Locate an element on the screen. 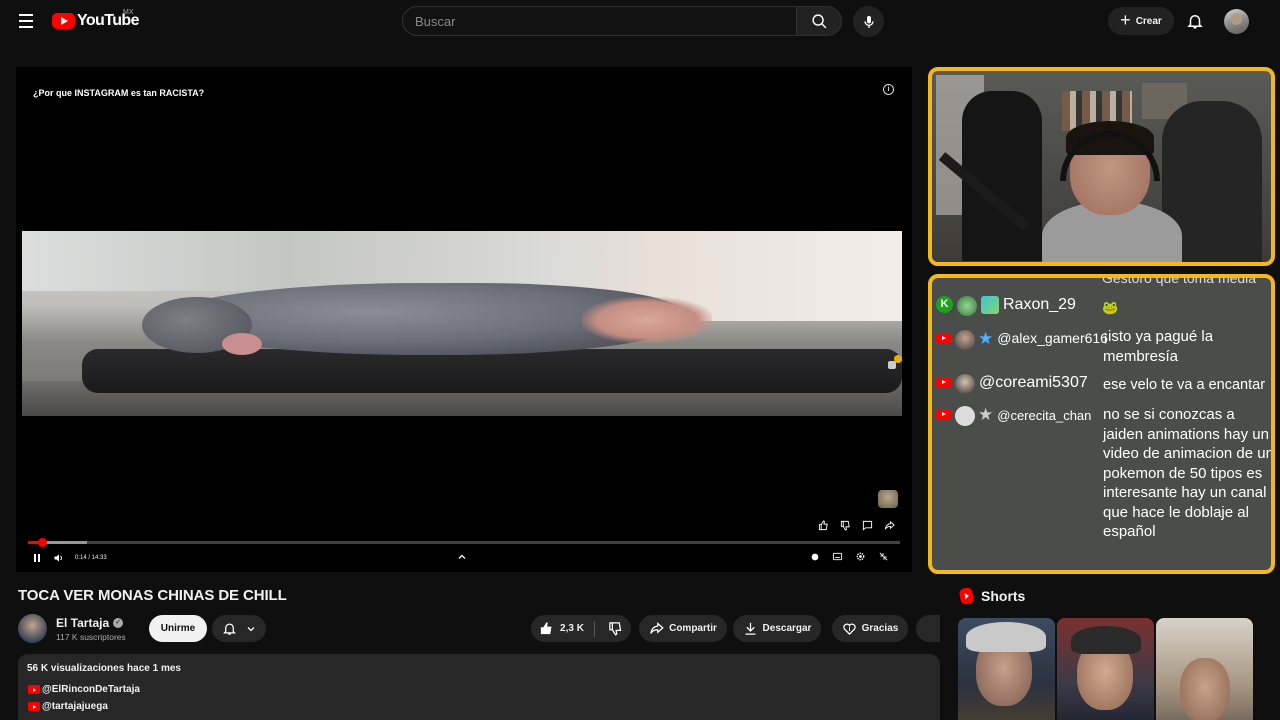 The width and height of the screenshot is (1280, 720). notifications-button is located at coordinates (1195, 21).